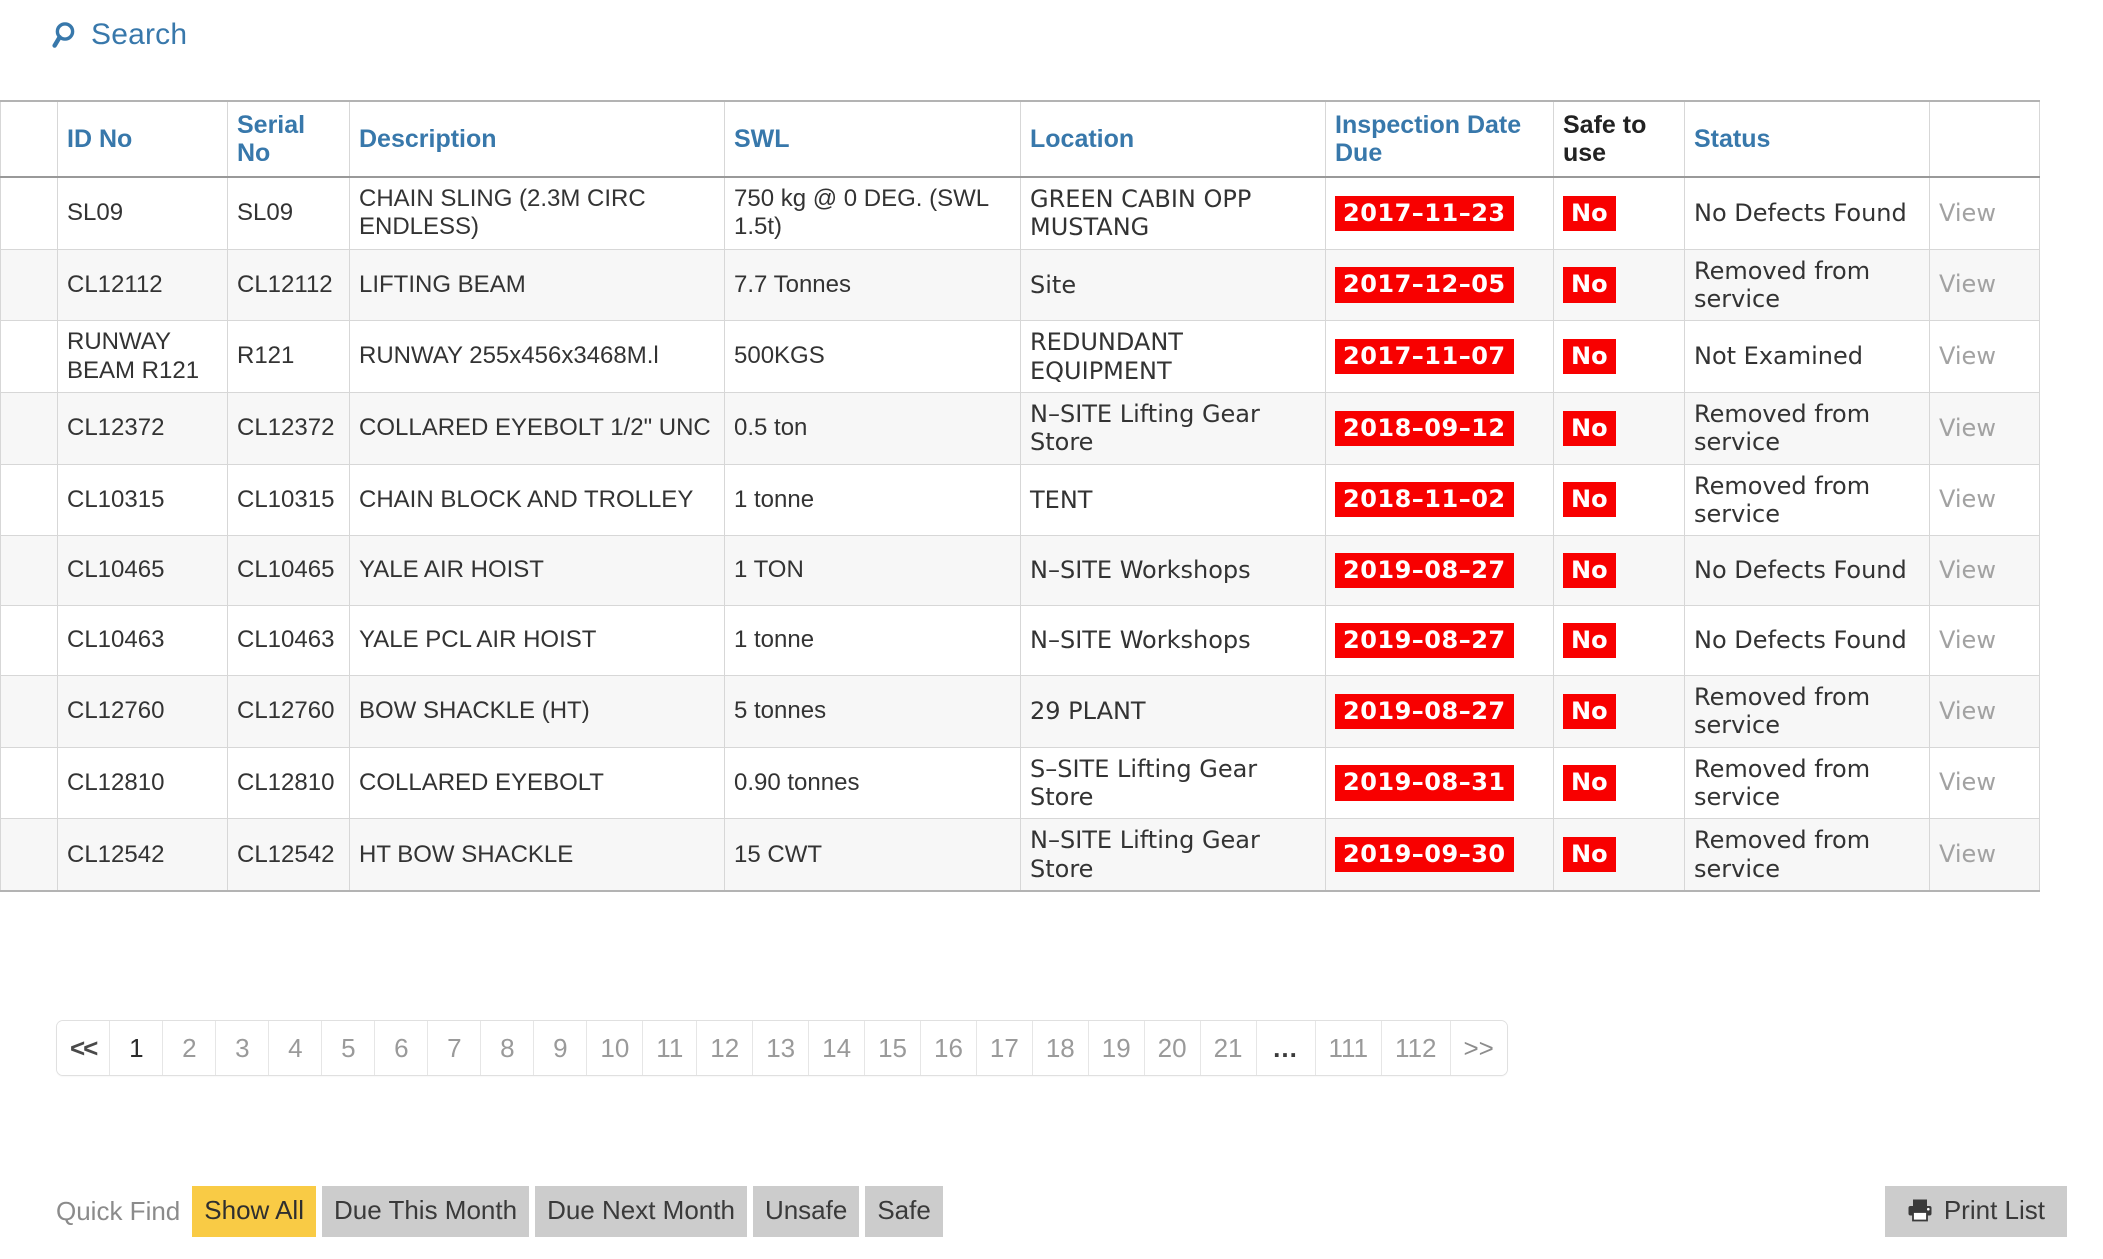 The image size is (2103, 1259). I want to click on column-header-status: Status, so click(1807, 139).